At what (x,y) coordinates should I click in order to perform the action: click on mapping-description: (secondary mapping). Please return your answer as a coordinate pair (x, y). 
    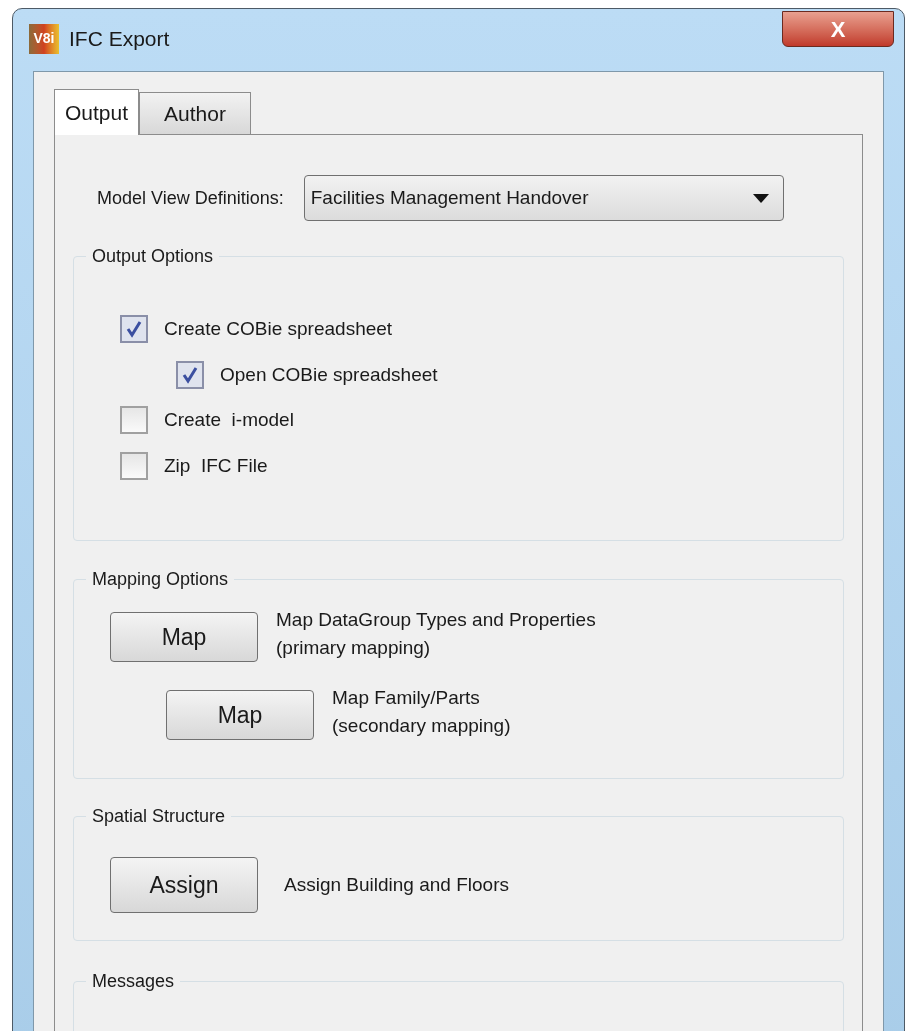
    Looking at the image, I should click on (421, 726).